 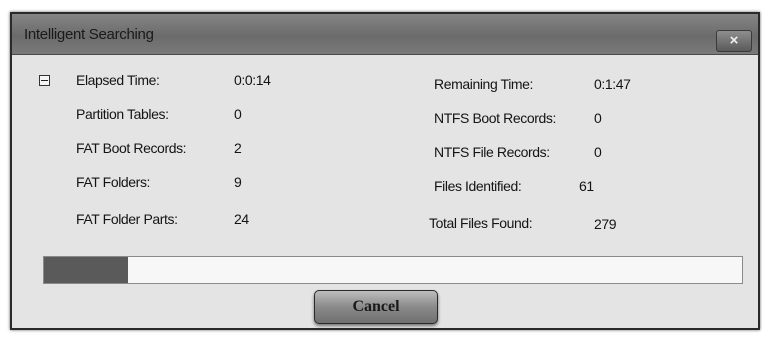 What do you see at coordinates (393, 270) in the screenshot?
I see `search-progress-bar` at bounding box center [393, 270].